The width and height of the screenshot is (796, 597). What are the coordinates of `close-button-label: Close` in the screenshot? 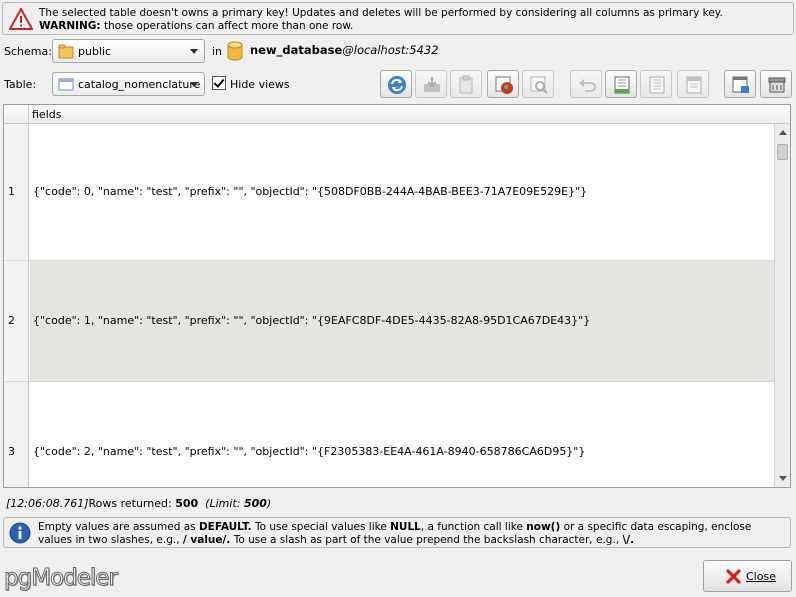 It's located at (761, 576).